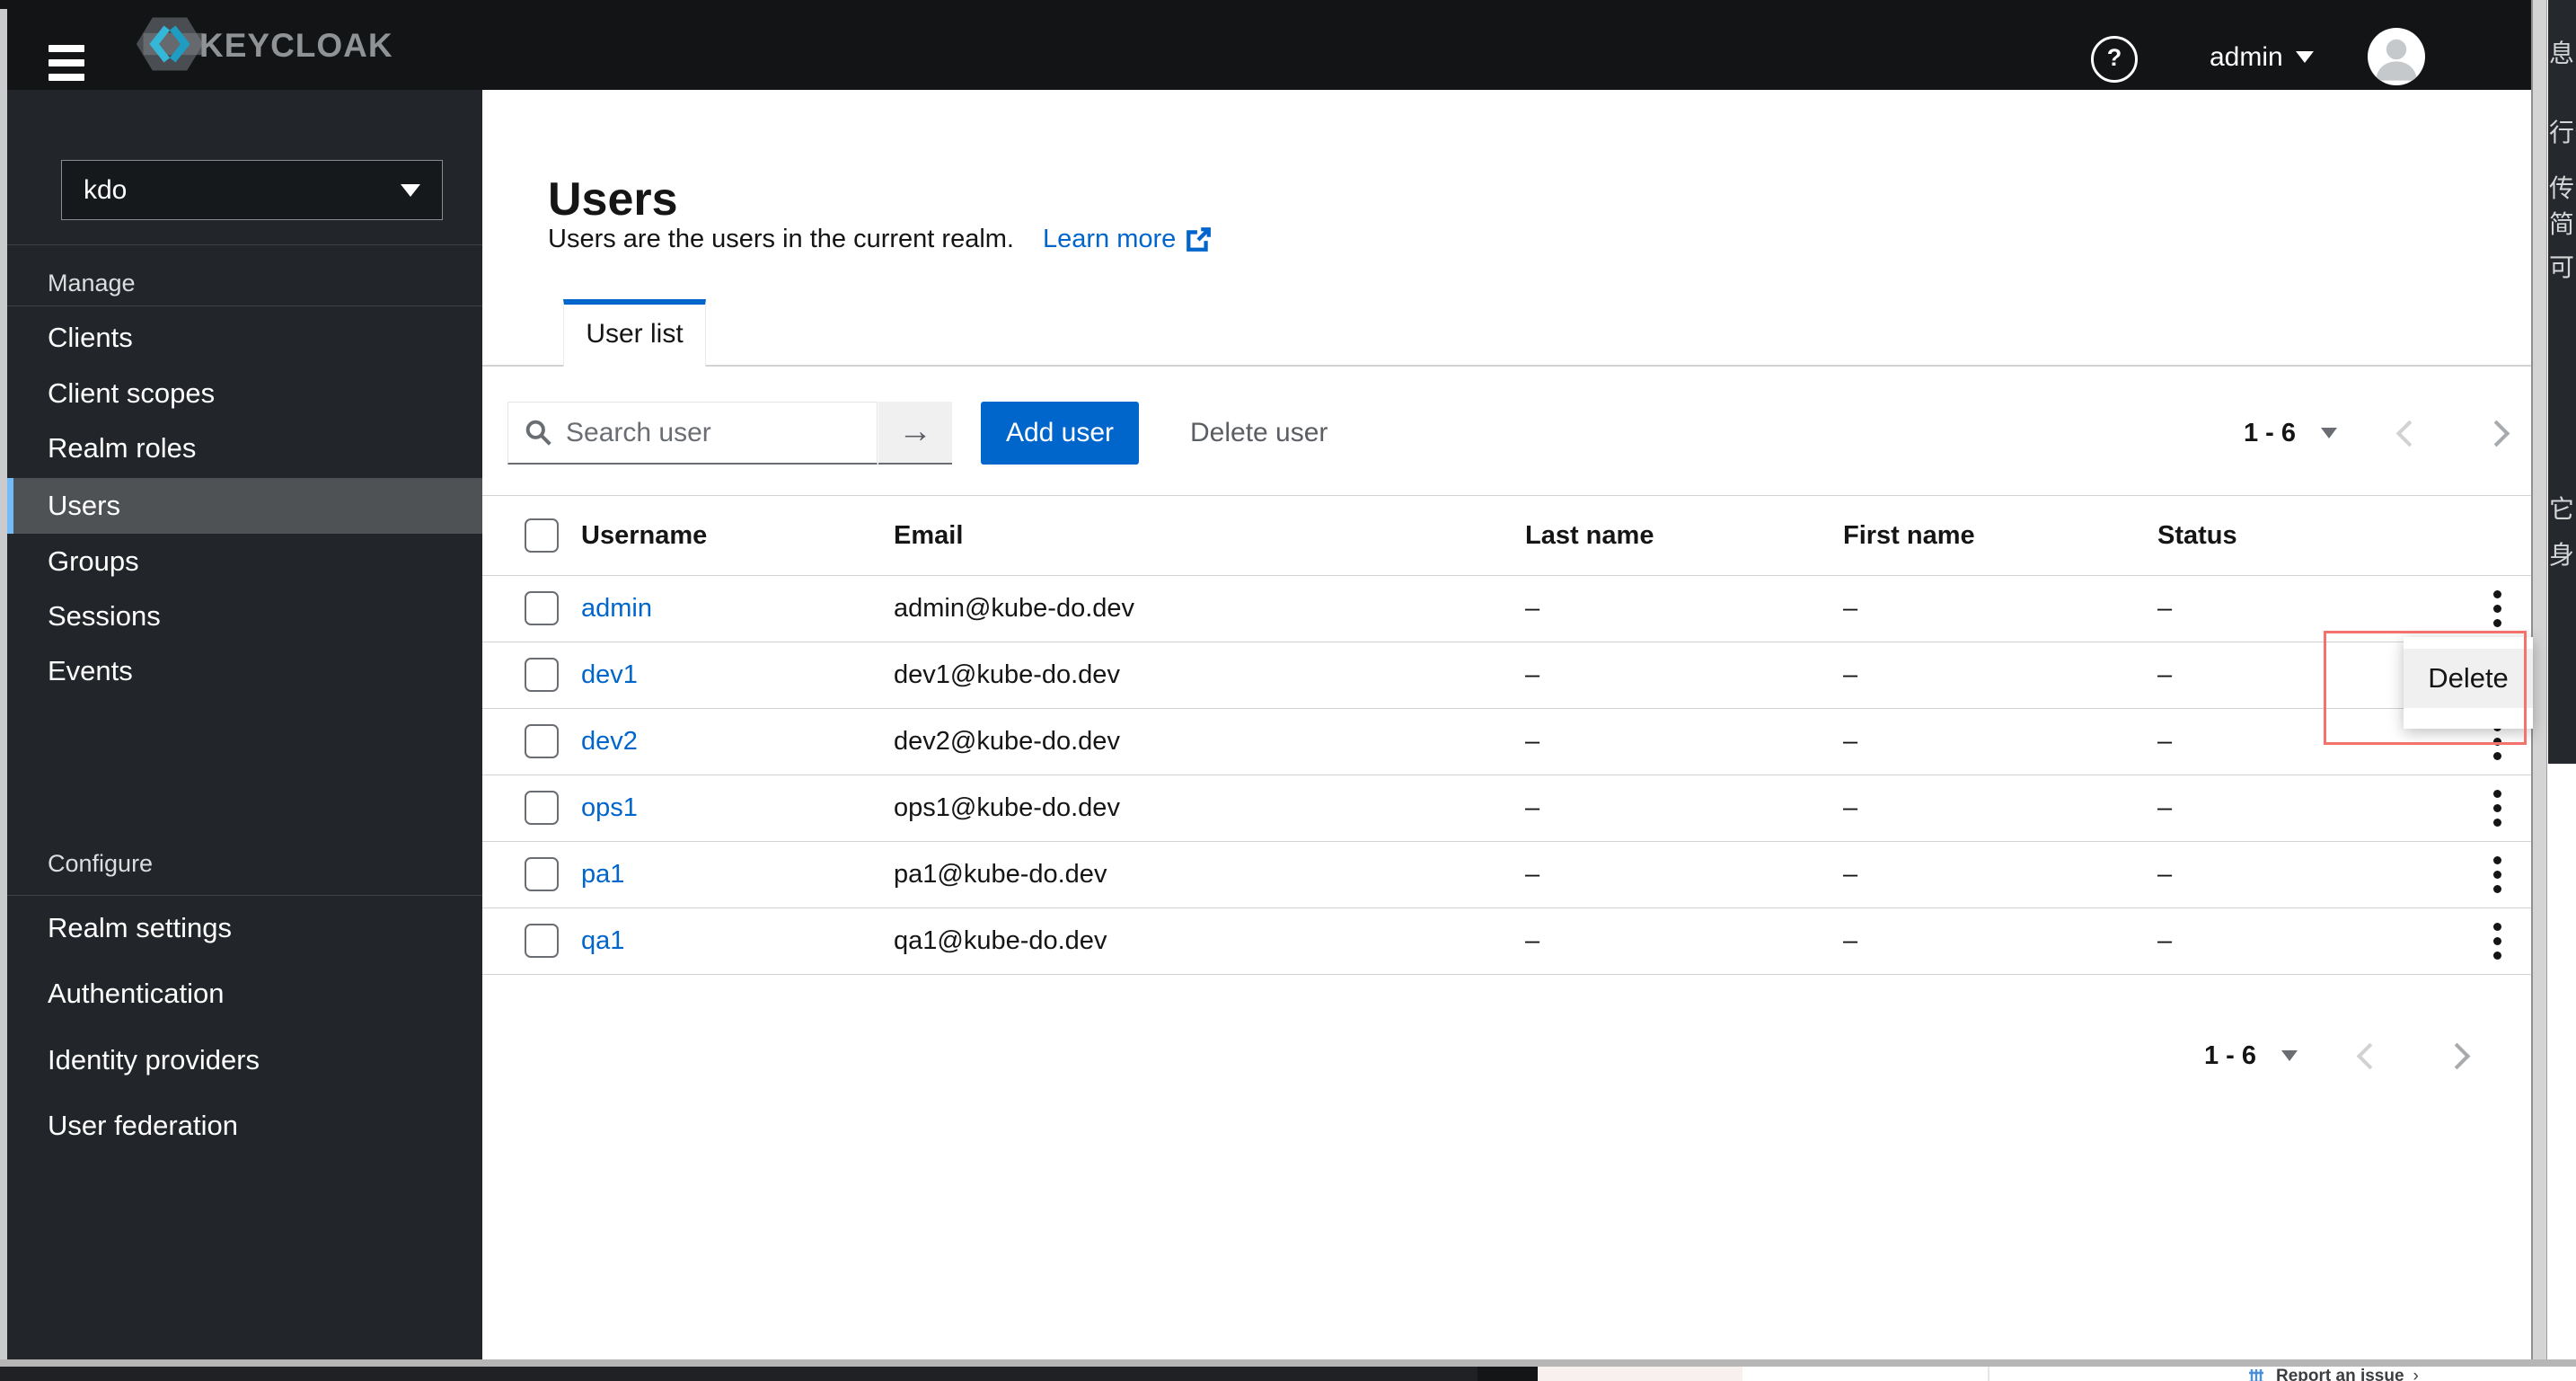 The image size is (2576, 1381). I want to click on select-all-checkbox, so click(542, 535).